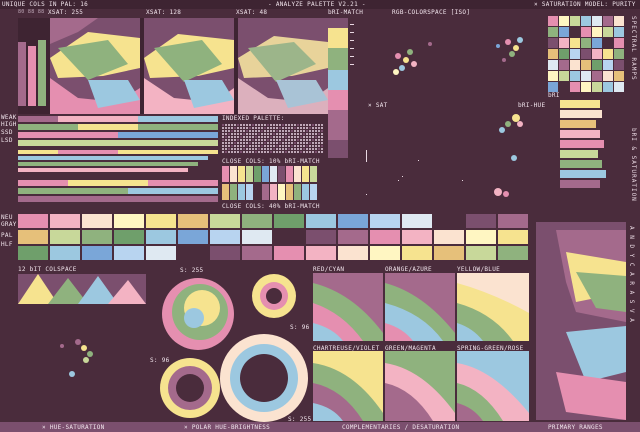 The image size is (640, 432). I want to click on primary-ranges-footer: PRIMARY RANGES, so click(575, 427).